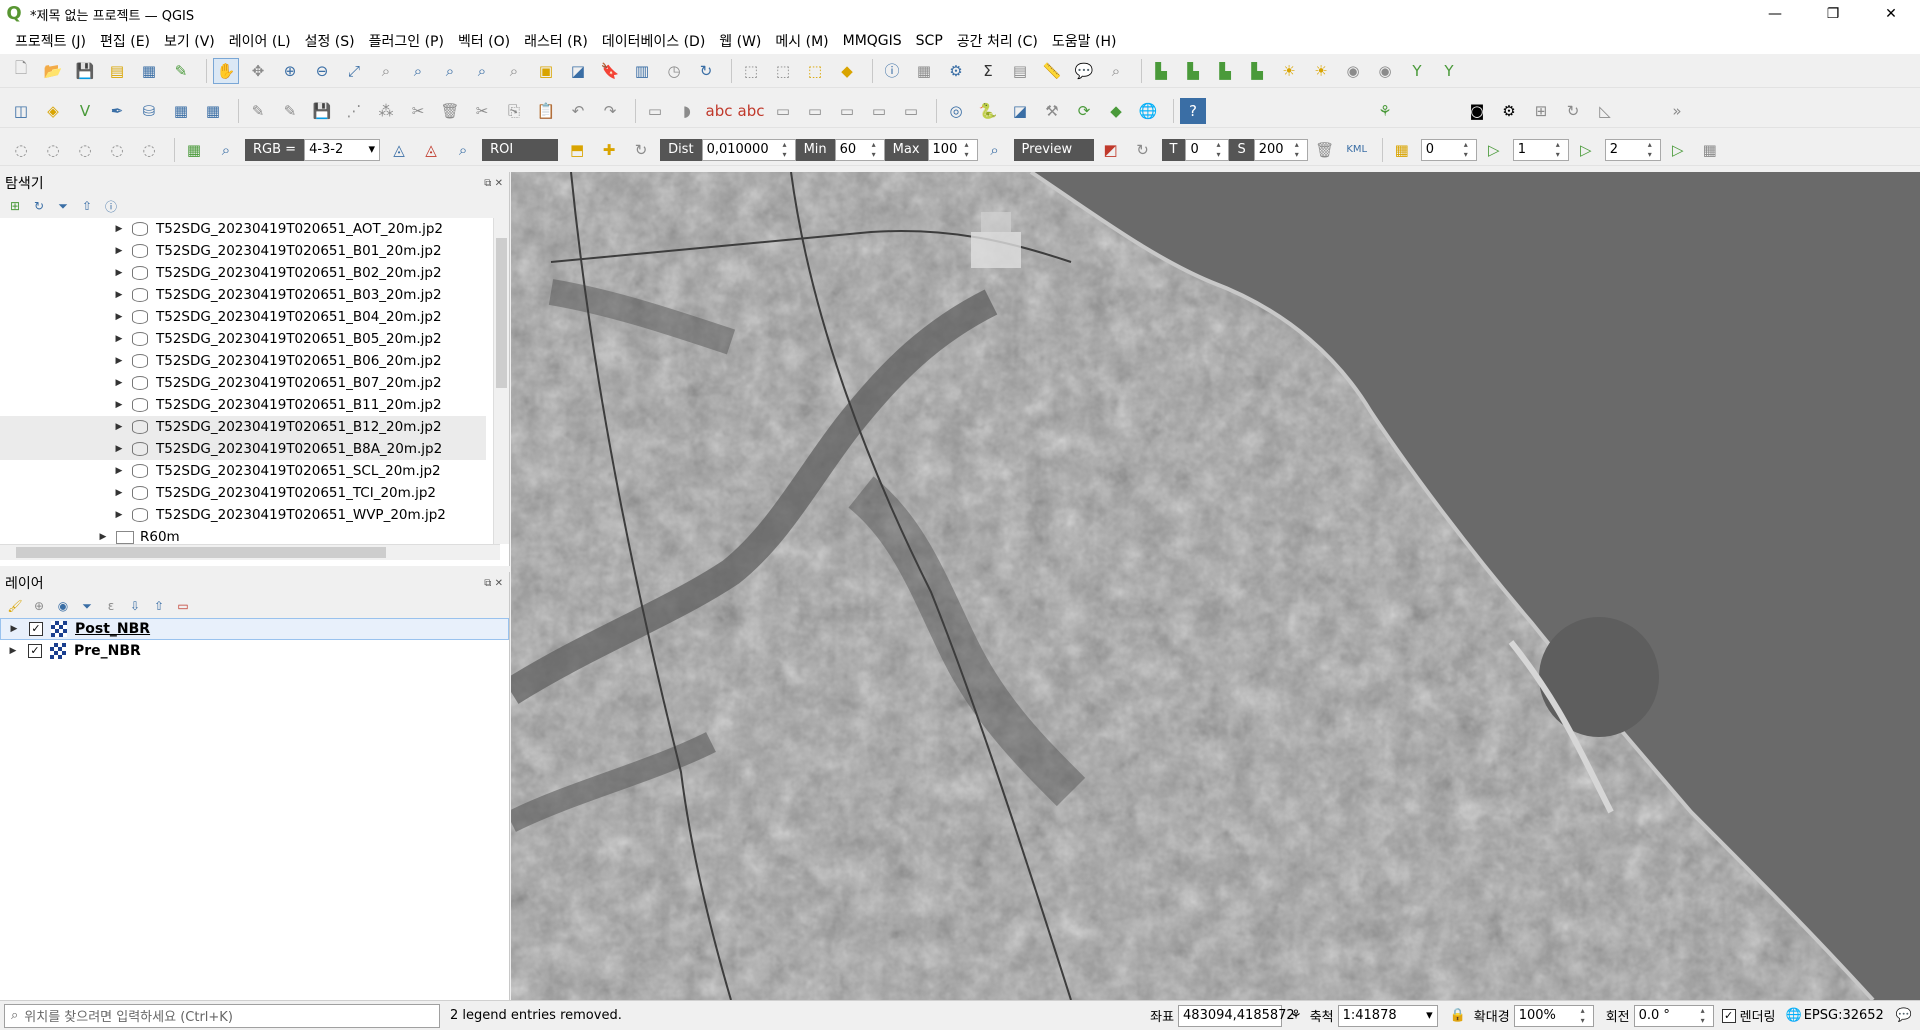 This screenshot has height=1030, width=1920. What do you see at coordinates (21, 111) in the screenshot?
I see `data-source-manager-icon: ◫` at bounding box center [21, 111].